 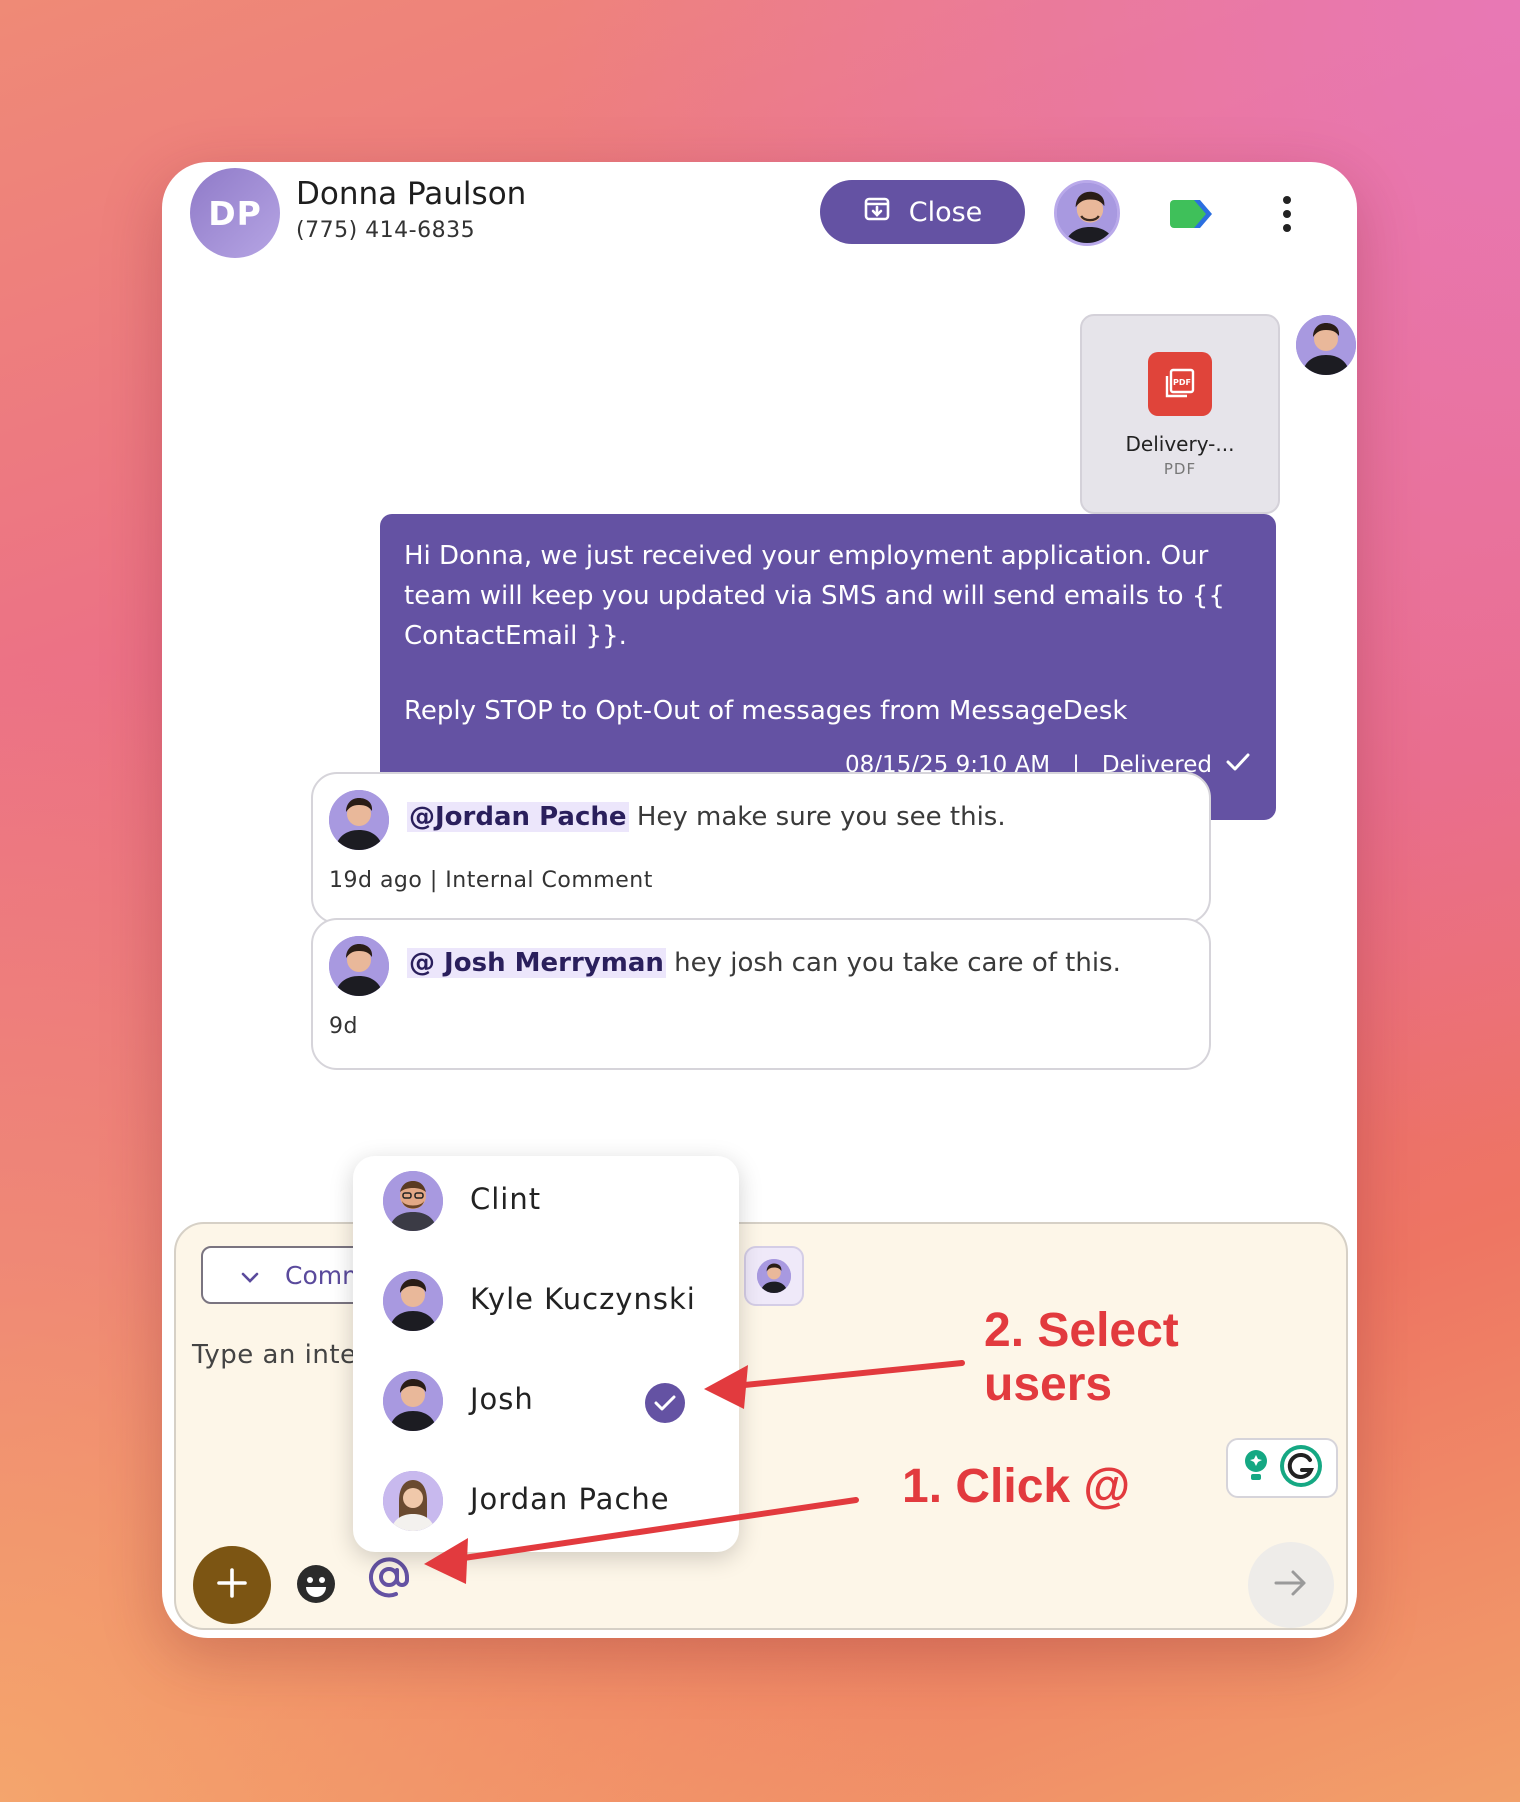 What do you see at coordinates (694, 1472) in the screenshot?
I see `annotation-arrows` at bounding box center [694, 1472].